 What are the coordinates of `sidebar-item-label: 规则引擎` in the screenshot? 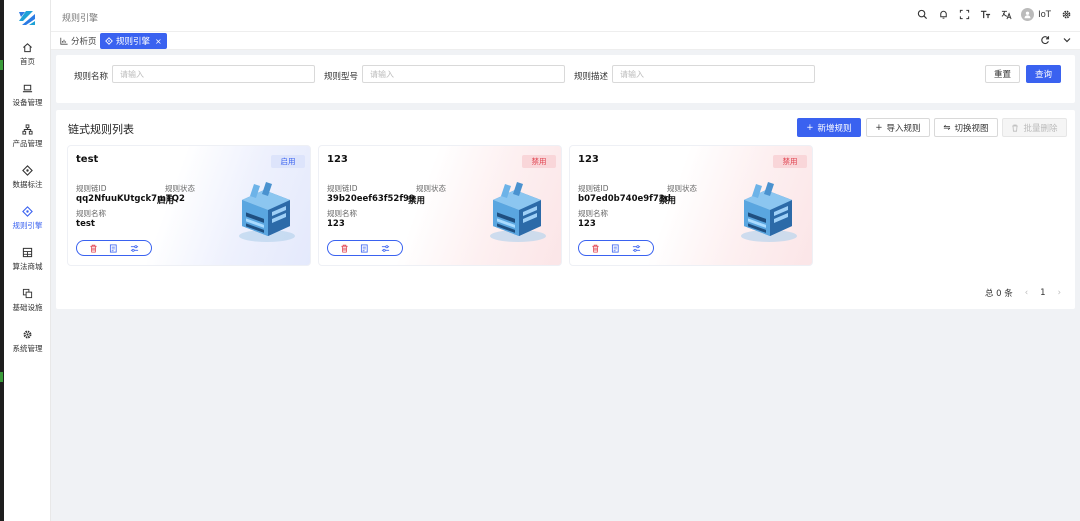 It's located at (27, 225).